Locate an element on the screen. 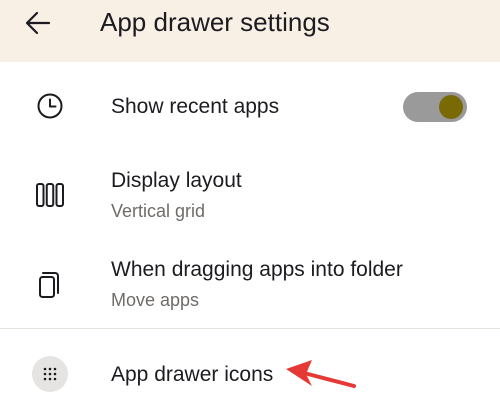 The height and width of the screenshot is (416, 500). setting-subtitle: Move apps is located at coordinates (155, 300).